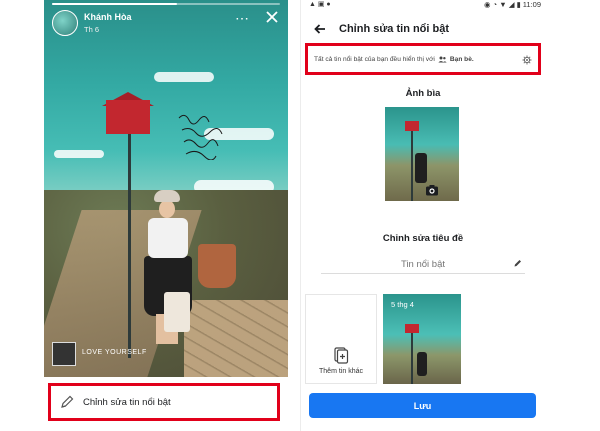 Image resolution: width=600 pixels, height=431 pixels. What do you see at coordinates (272, 17) in the screenshot?
I see `close-icon` at bounding box center [272, 17].